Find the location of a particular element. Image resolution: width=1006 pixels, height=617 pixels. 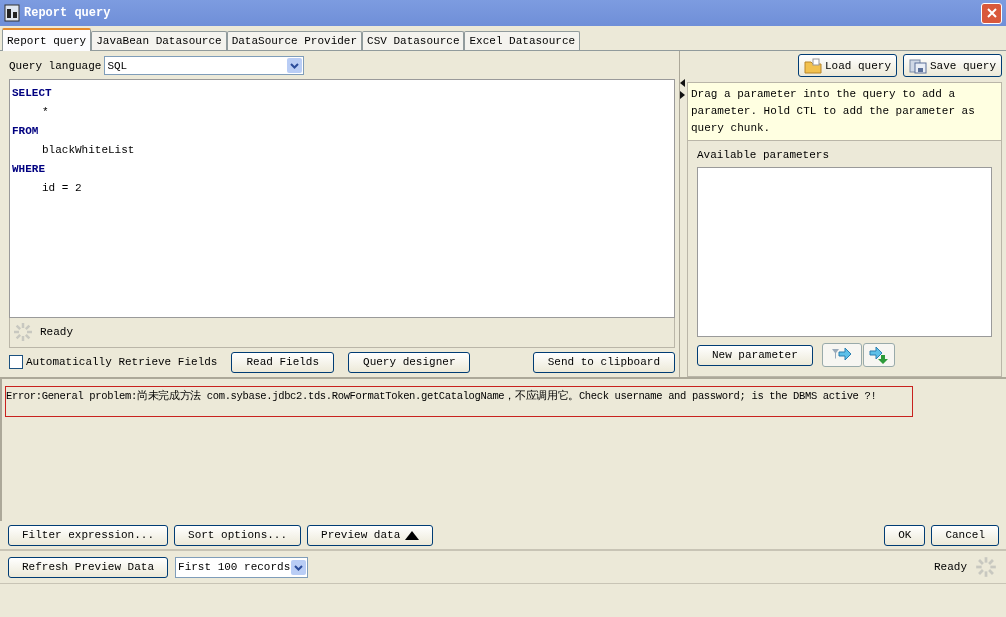

collapse-arrow-icon is located at coordinates (682, 89).